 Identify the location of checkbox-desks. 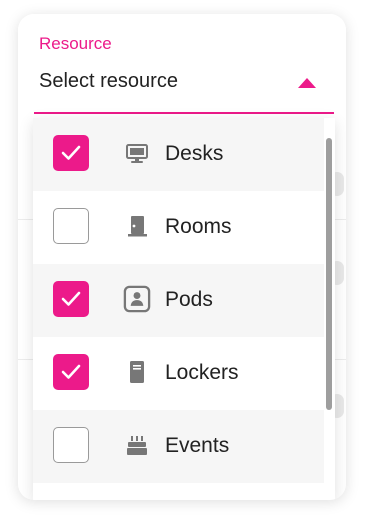
(71, 153).